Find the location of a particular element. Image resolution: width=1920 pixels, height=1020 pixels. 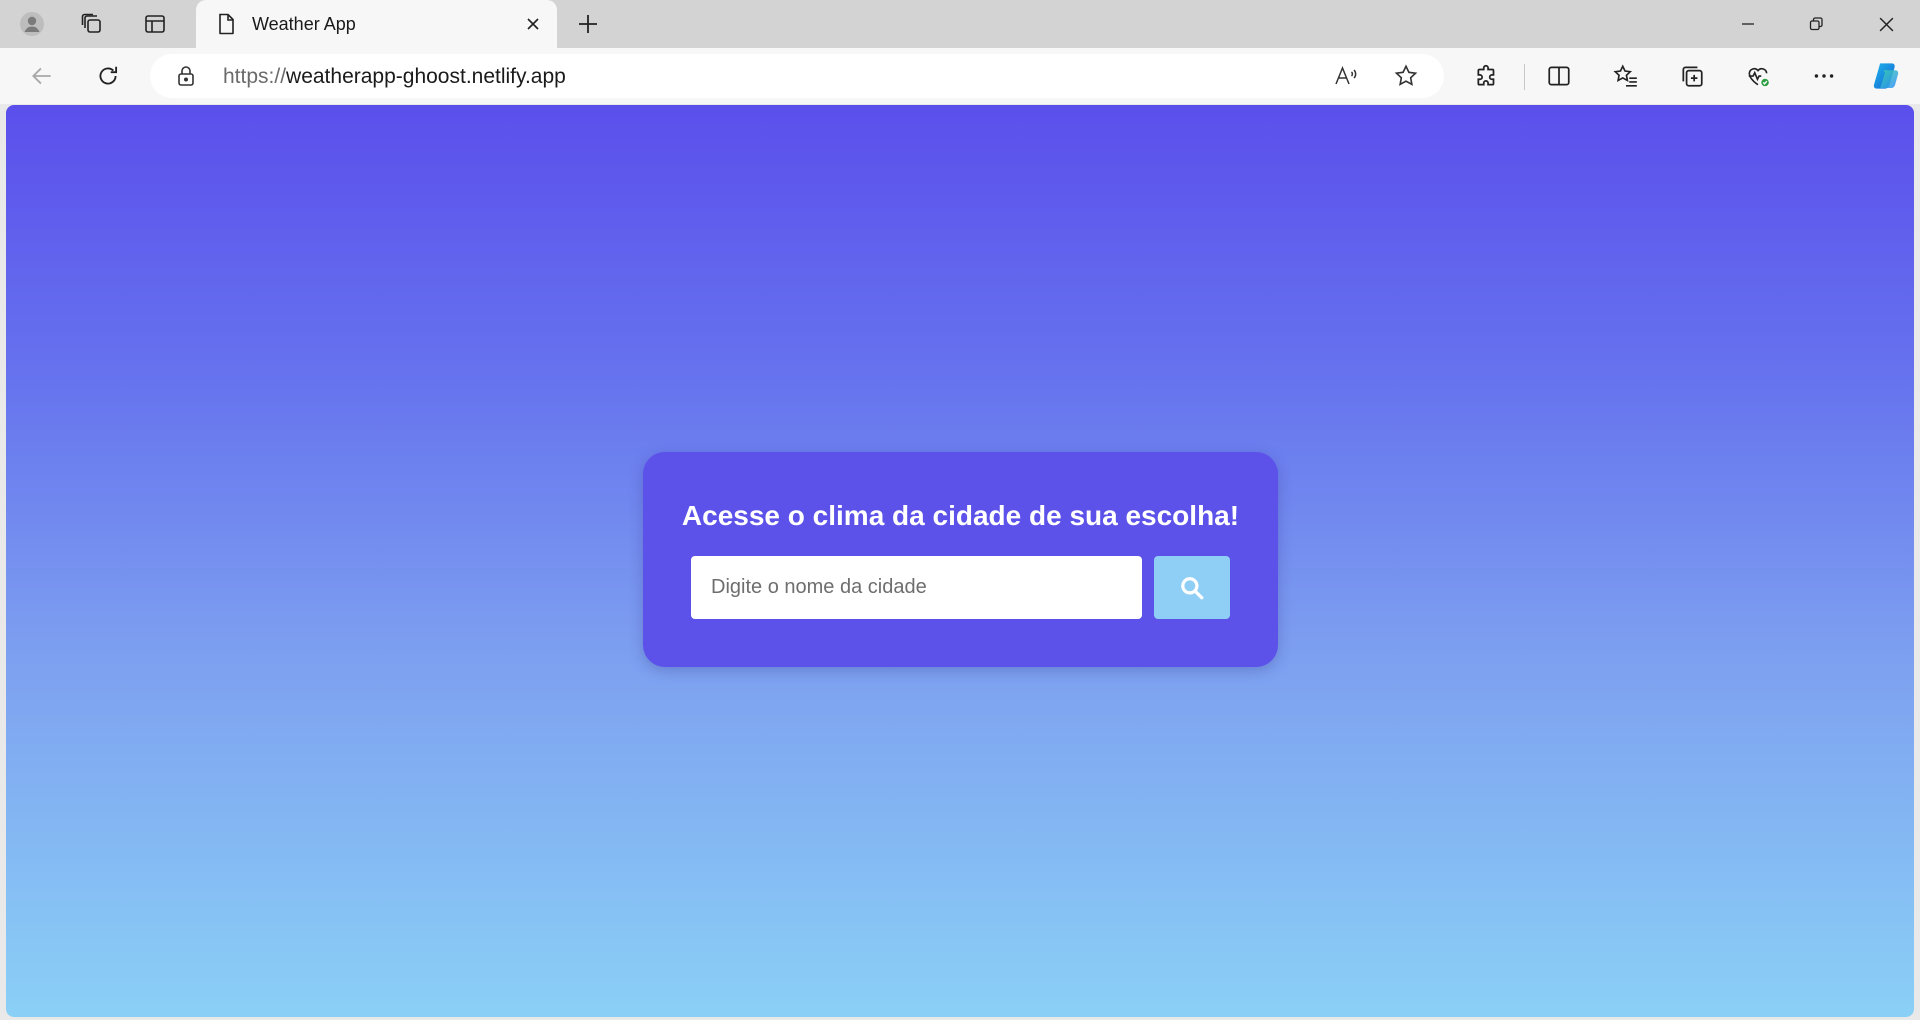

search-card: Acesse o clima da cidade de sua escolha! is located at coordinates (960, 559).